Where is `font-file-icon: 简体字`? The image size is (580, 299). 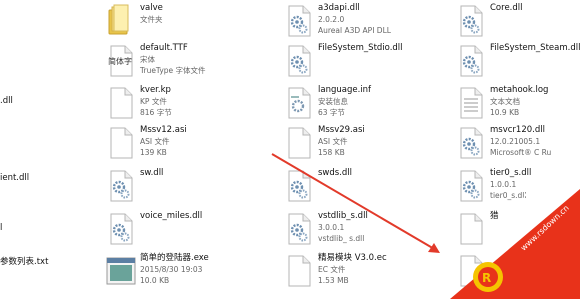 font-file-icon: 简体字 is located at coordinates (121, 61).